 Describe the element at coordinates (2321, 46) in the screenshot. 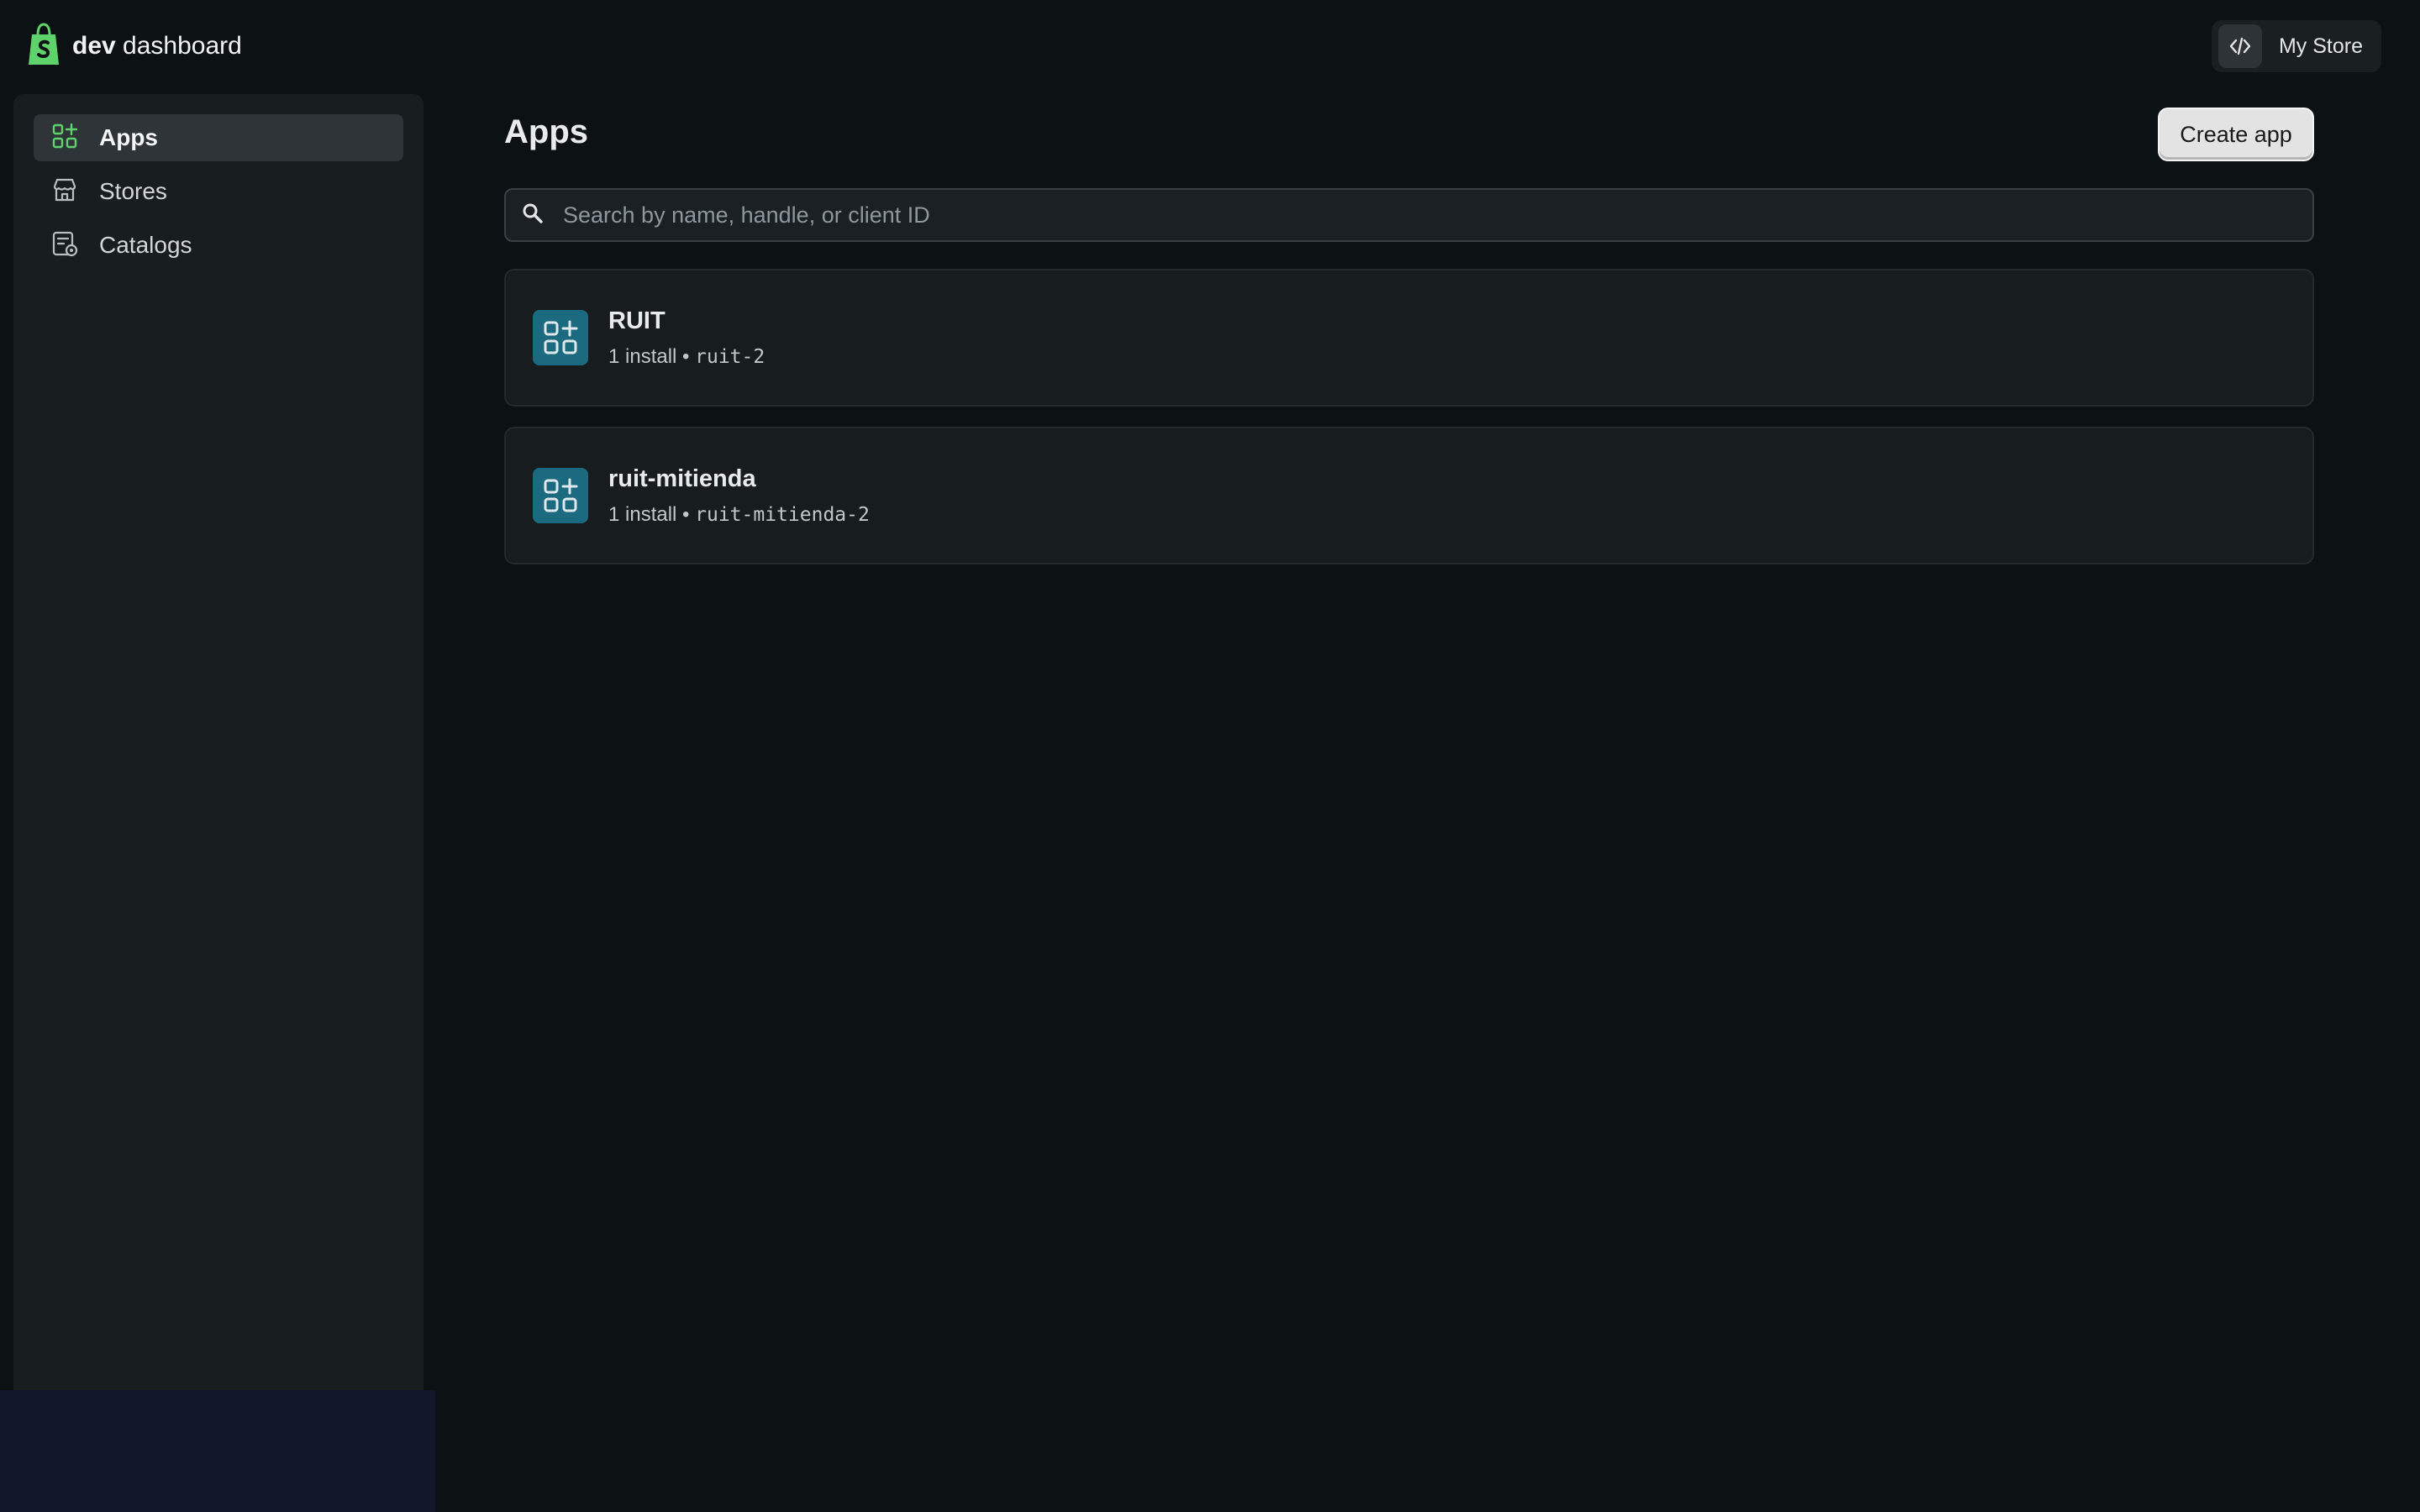

I see `store-name: My Store` at that location.